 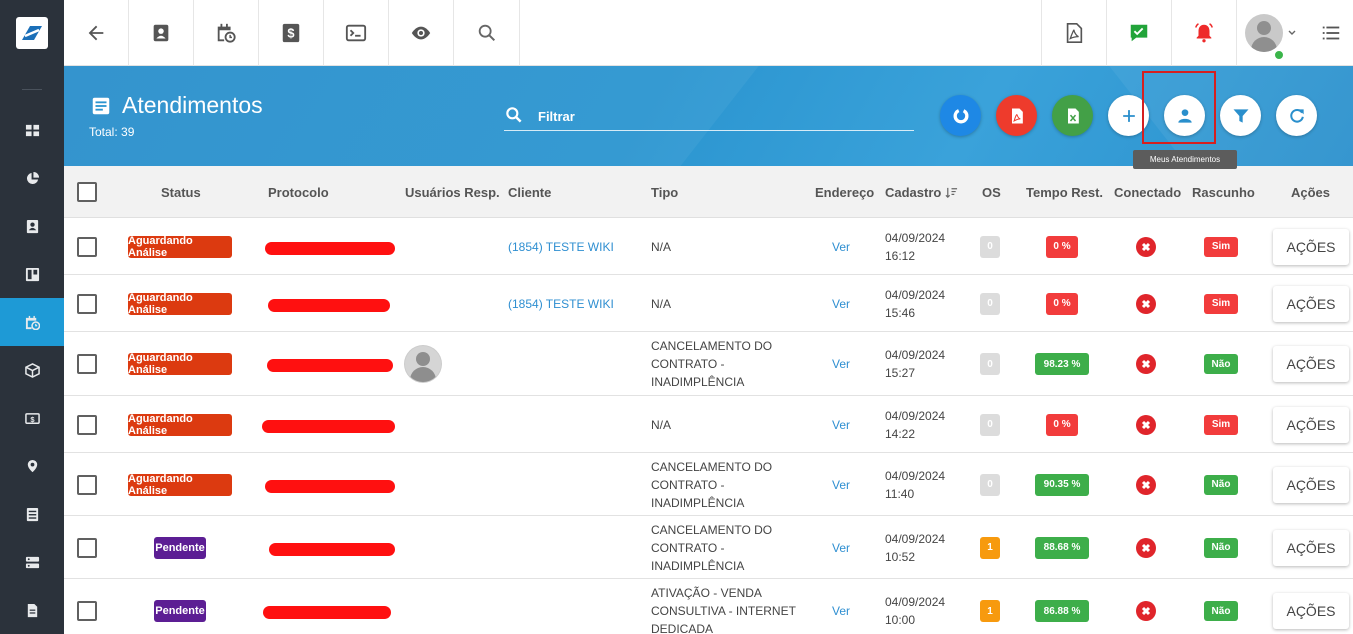 I want to click on col-cadastro-label: Cadastro, so click(x=913, y=192).